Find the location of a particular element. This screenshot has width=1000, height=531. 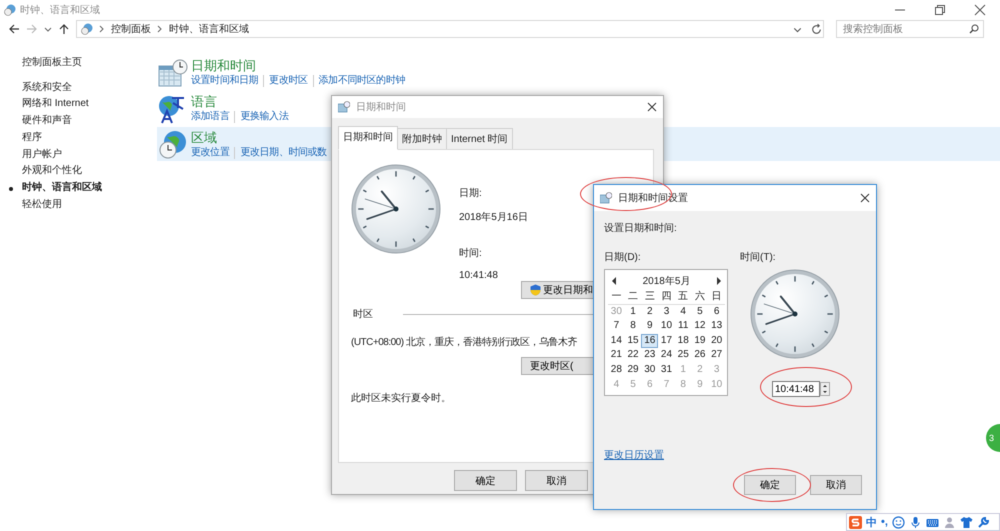

dst-note: 此时区未实行夏令时。 is located at coordinates (401, 398).